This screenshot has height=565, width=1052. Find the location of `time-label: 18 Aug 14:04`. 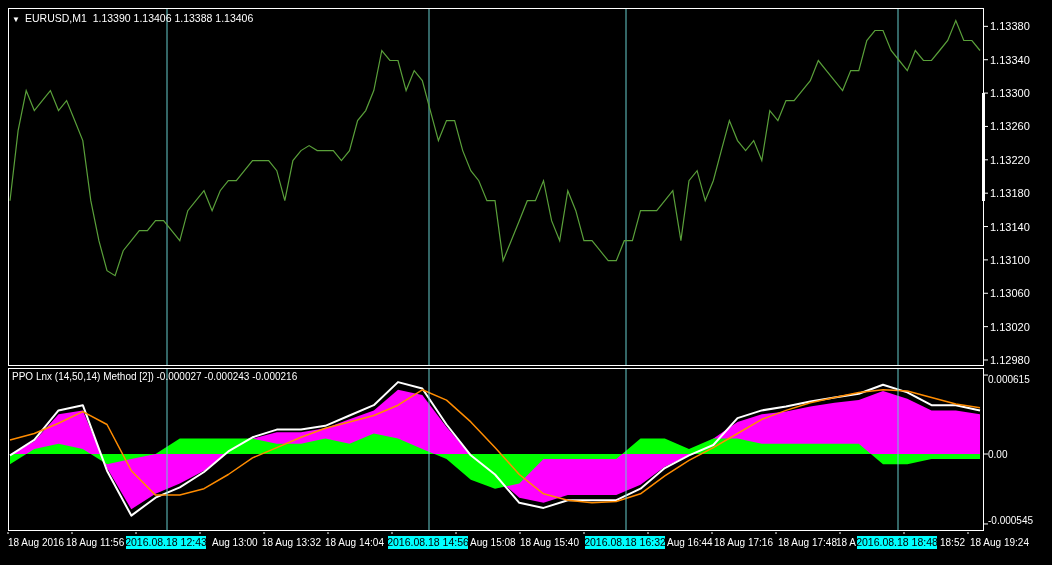

time-label: 18 Aug 14:04 is located at coordinates (354, 542).